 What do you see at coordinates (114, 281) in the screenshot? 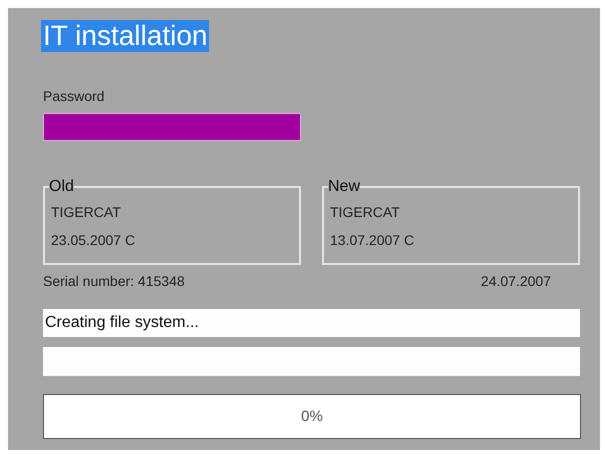
I see `serial-number: Serial number: 415348` at bounding box center [114, 281].